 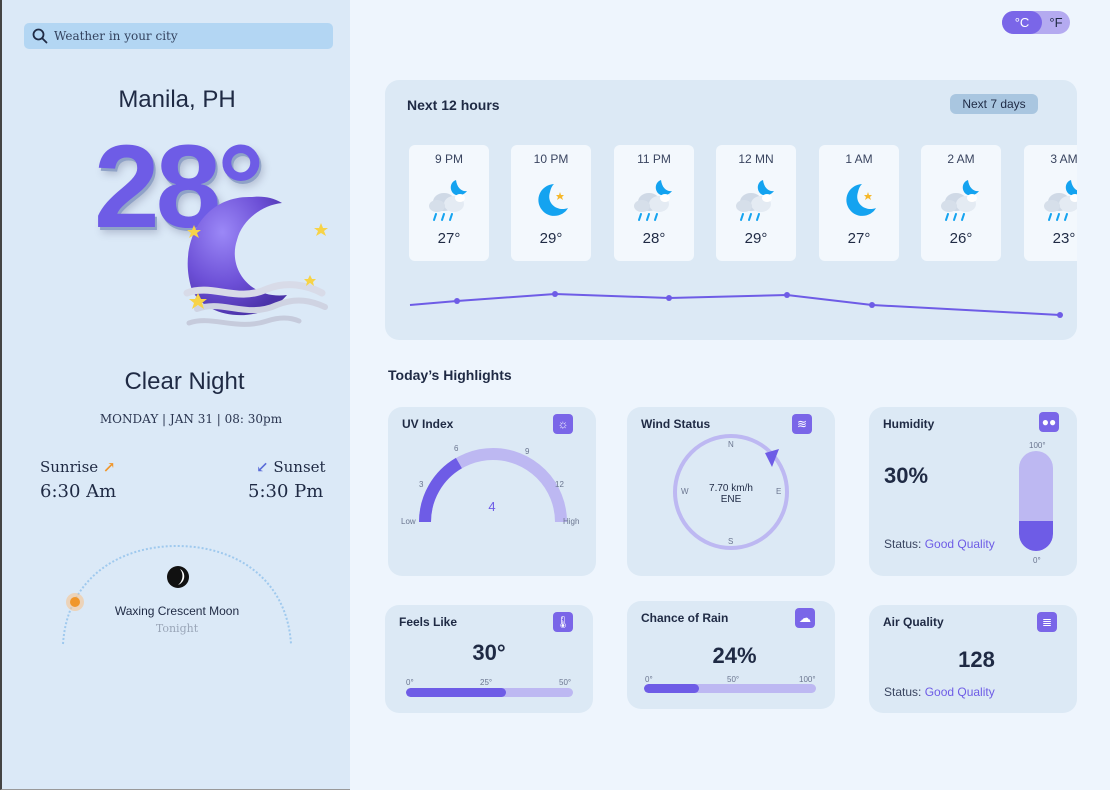 What do you see at coordinates (736, 304) in the screenshot?
I see `hourly-temperature-line` at bounding box center [736, 304].